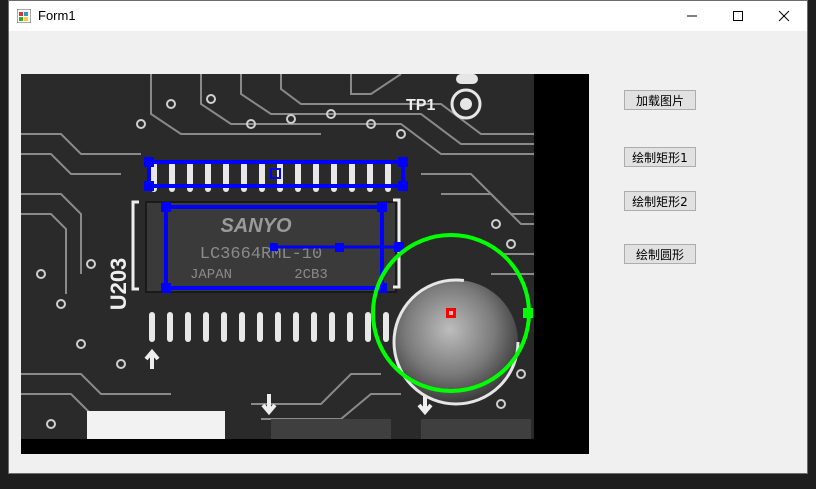 This screenshot has width=816, height=489. Describe the element at coordinates (274, 247) in the screenshot. I see `rect2-handle-center` at that location.